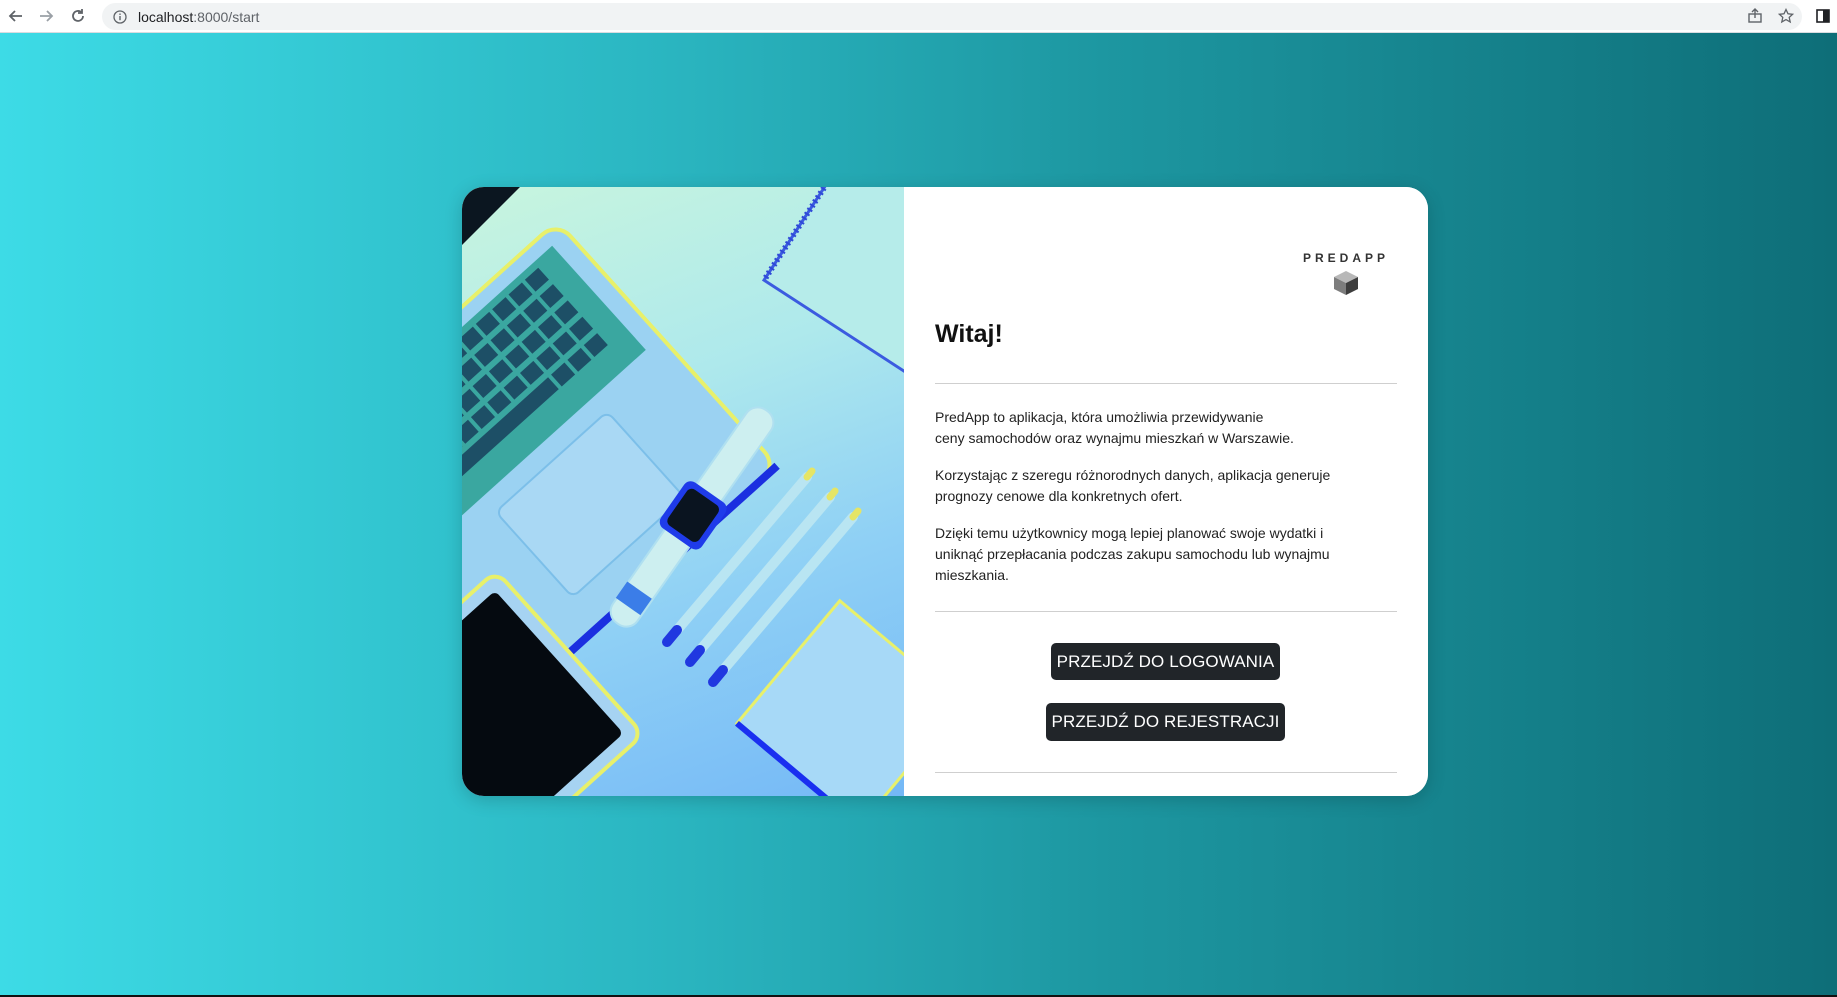 This screenshot has width=1837, height=997. What do you see at coordinates (1166, 383) in the screenshot?
I see `divider-top` at bounding box center [1166, 383].